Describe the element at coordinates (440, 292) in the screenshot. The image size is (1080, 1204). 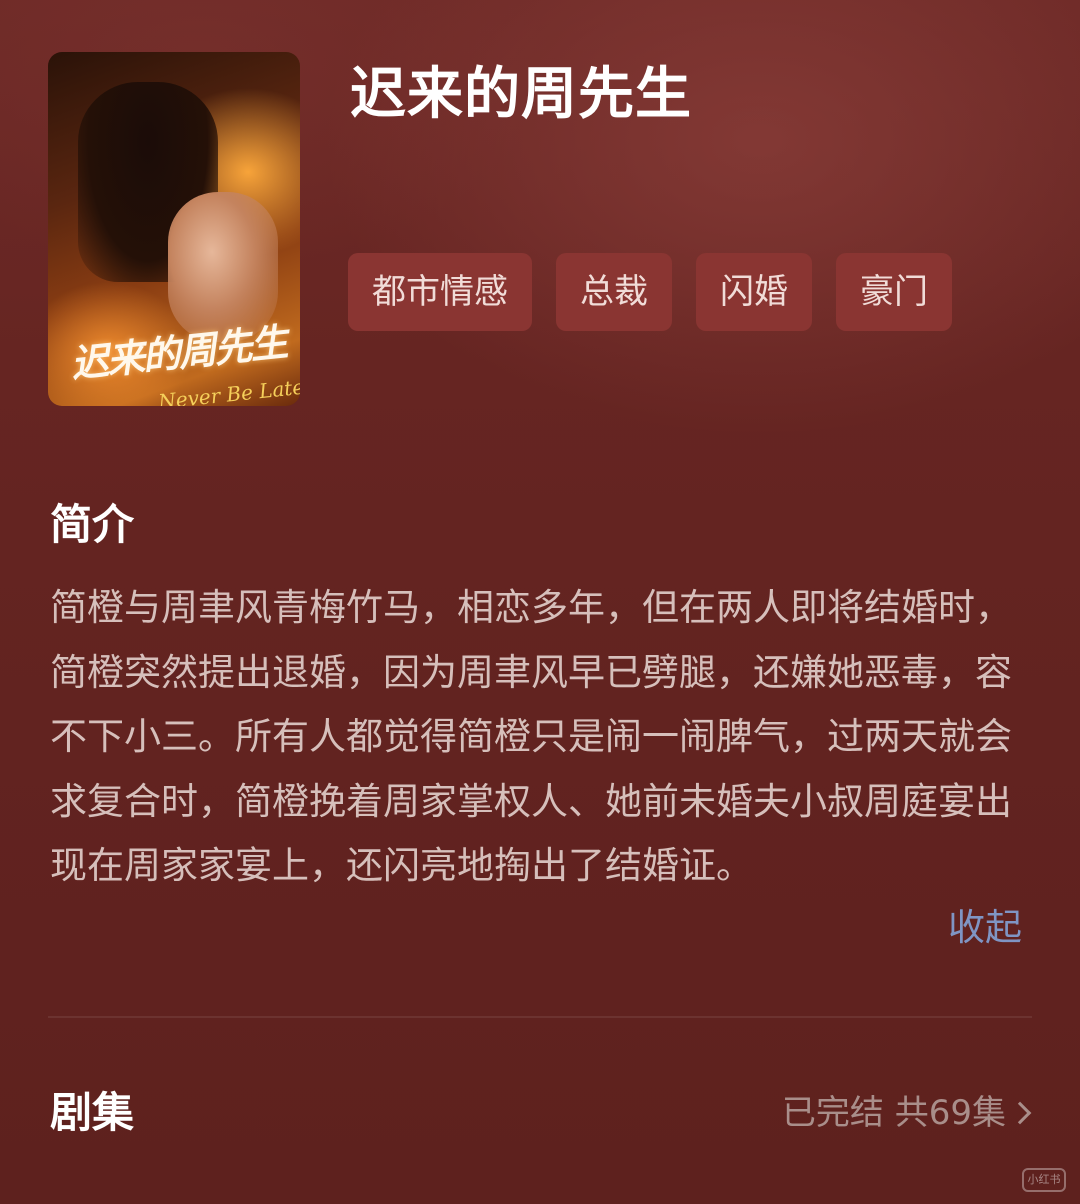
I see `tag-item: 都市情感` at that location.